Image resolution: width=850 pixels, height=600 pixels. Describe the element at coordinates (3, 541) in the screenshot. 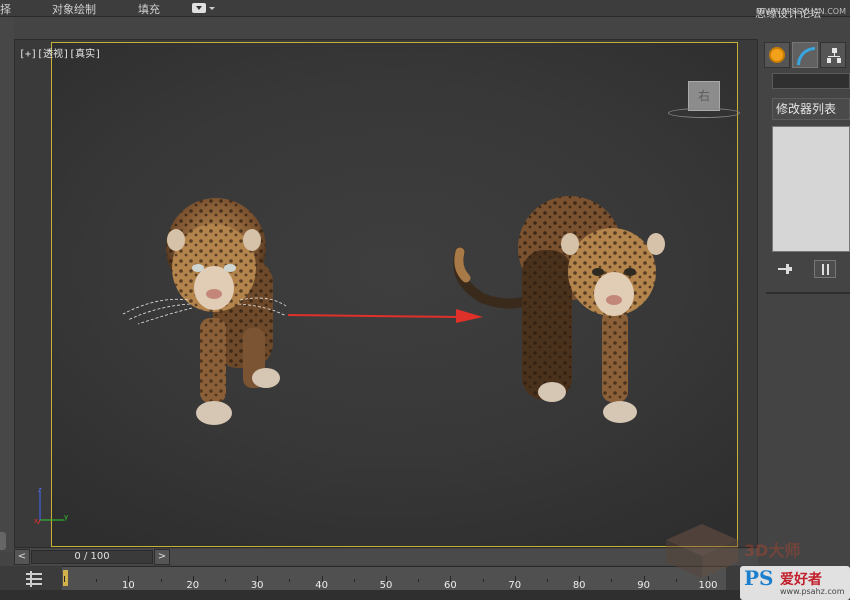

I see `left-toolbar-handle` at that location.